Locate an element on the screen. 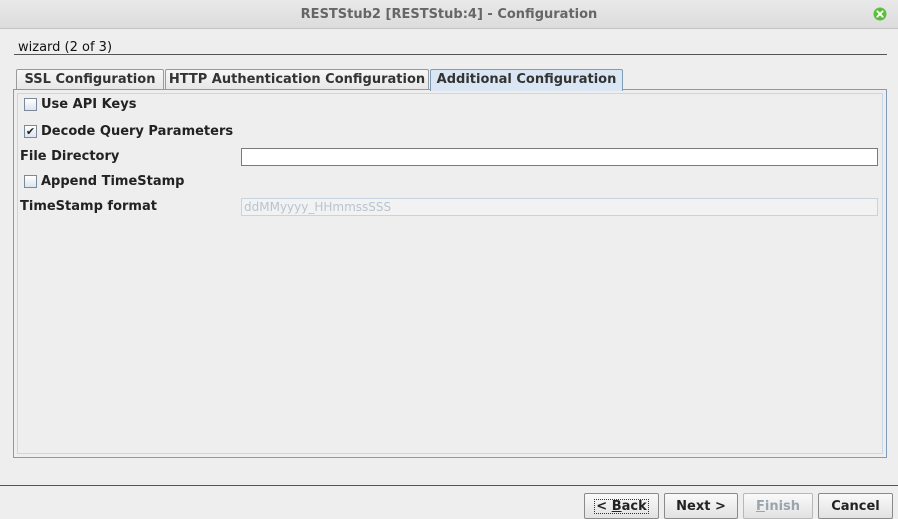 The image size is (898, 519). file-directory-input is located at coordinates (559, 157).